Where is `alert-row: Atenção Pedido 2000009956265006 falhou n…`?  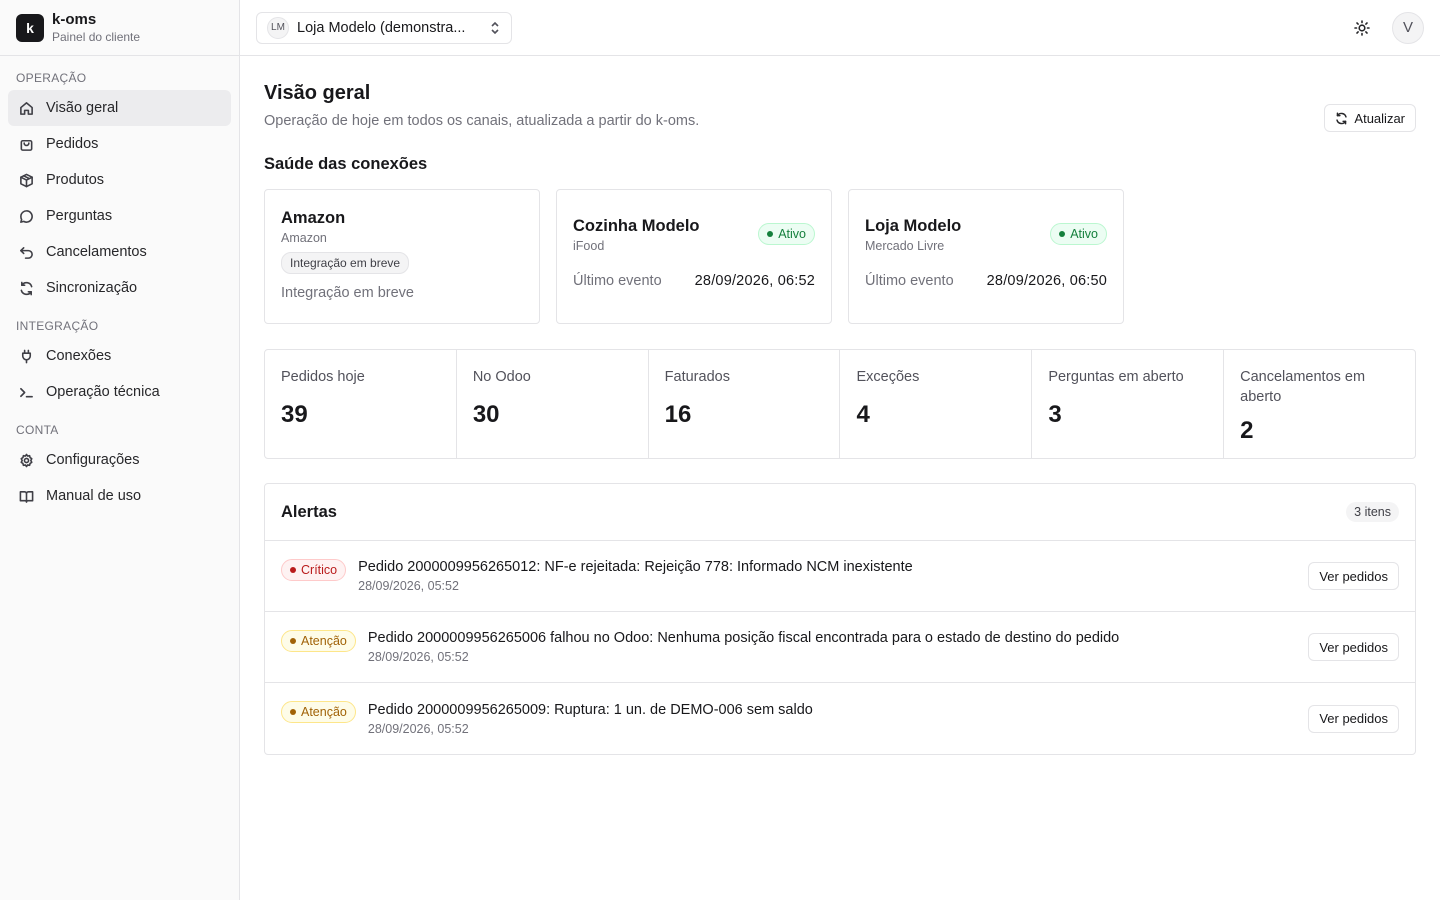 alert-row: Atenção Pedido 2000009956265006 falhou n… is located at coordinates (840, 647).